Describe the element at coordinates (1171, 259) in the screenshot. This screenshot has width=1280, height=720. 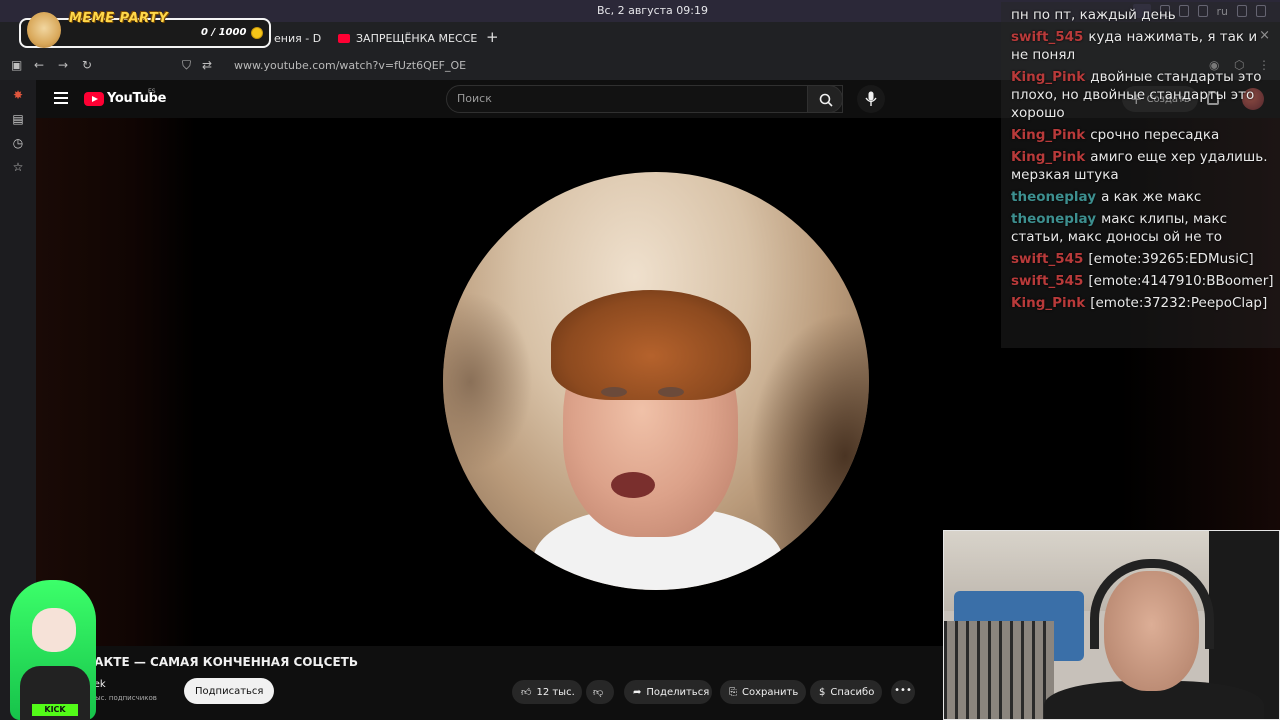
I see `chat-text: [emote:39265:EDMusiC]` at that location.